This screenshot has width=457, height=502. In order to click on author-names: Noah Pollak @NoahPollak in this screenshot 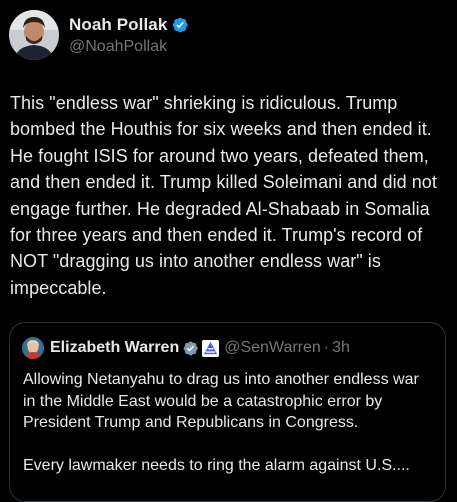, I will do `click(129, 35)`.